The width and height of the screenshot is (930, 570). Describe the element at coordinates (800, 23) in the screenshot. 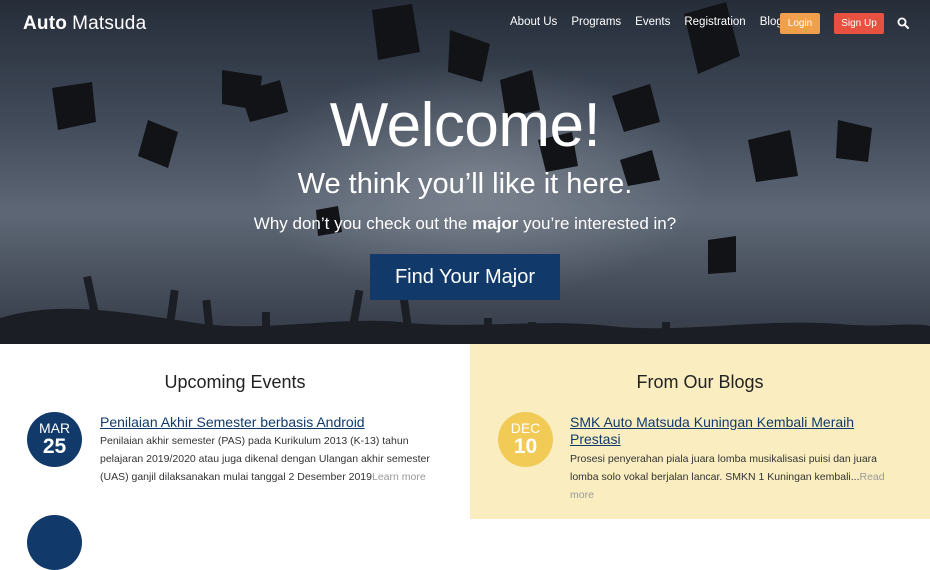

I see `login-button: Login` at that location.